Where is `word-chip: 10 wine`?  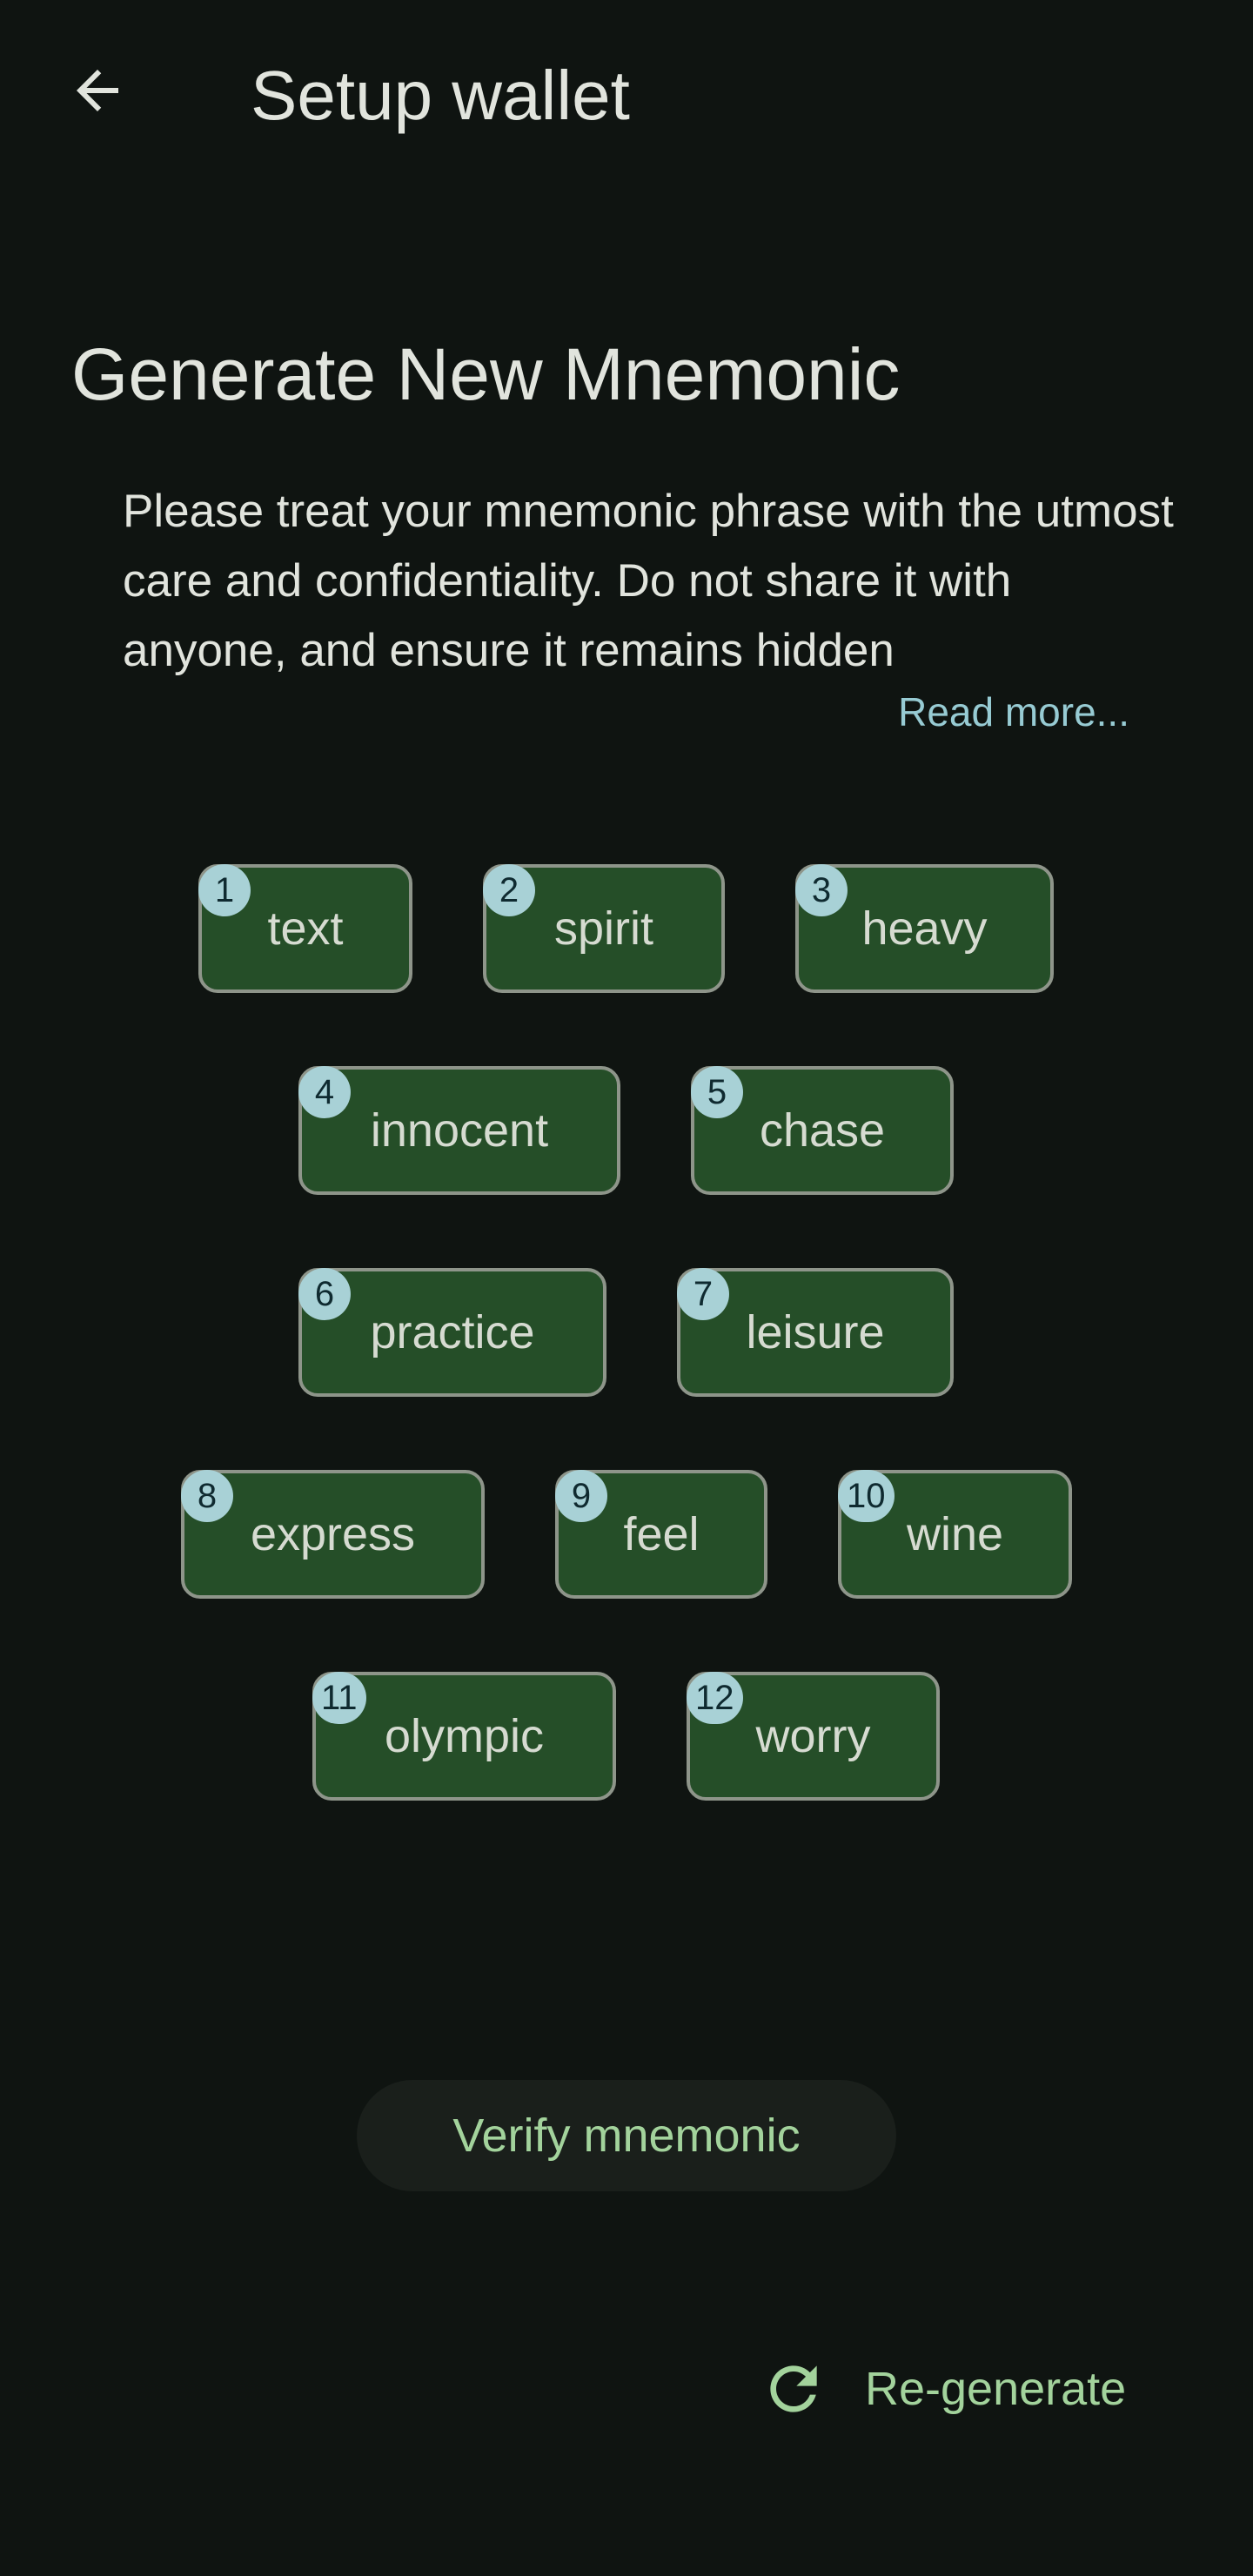 word-chip: 10 wine is located at coordinates (955, 1534).